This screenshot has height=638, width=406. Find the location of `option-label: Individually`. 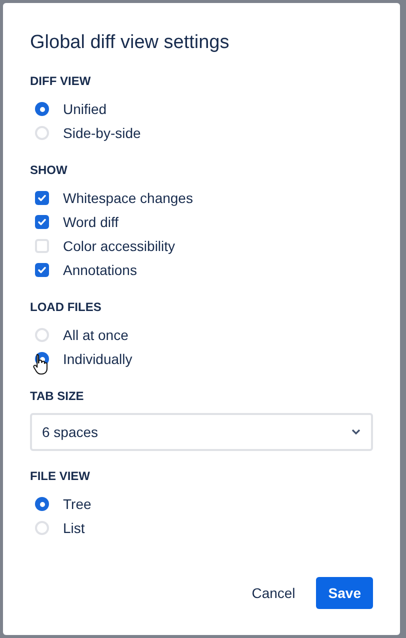

option-label: Individually is located at coordinates (97, 359).